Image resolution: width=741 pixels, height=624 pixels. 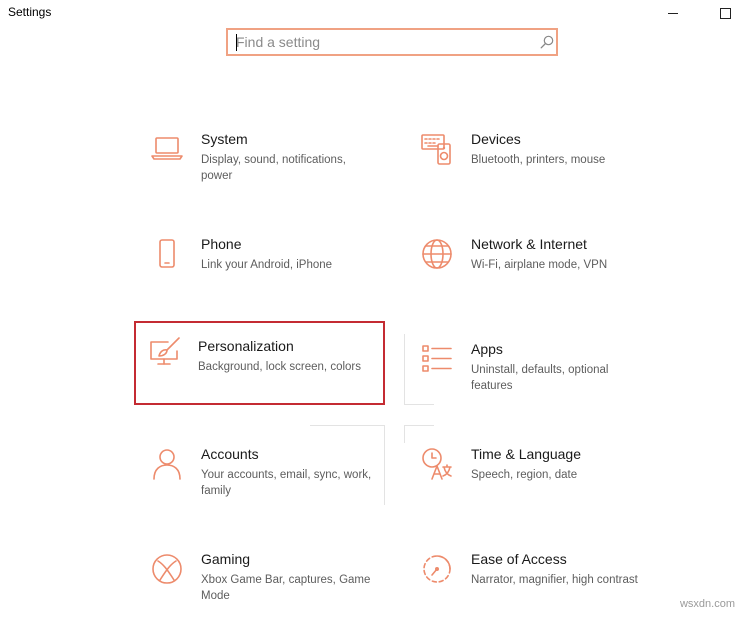 I want to click on tile-title: Personalization, so click(x=246, y=346).